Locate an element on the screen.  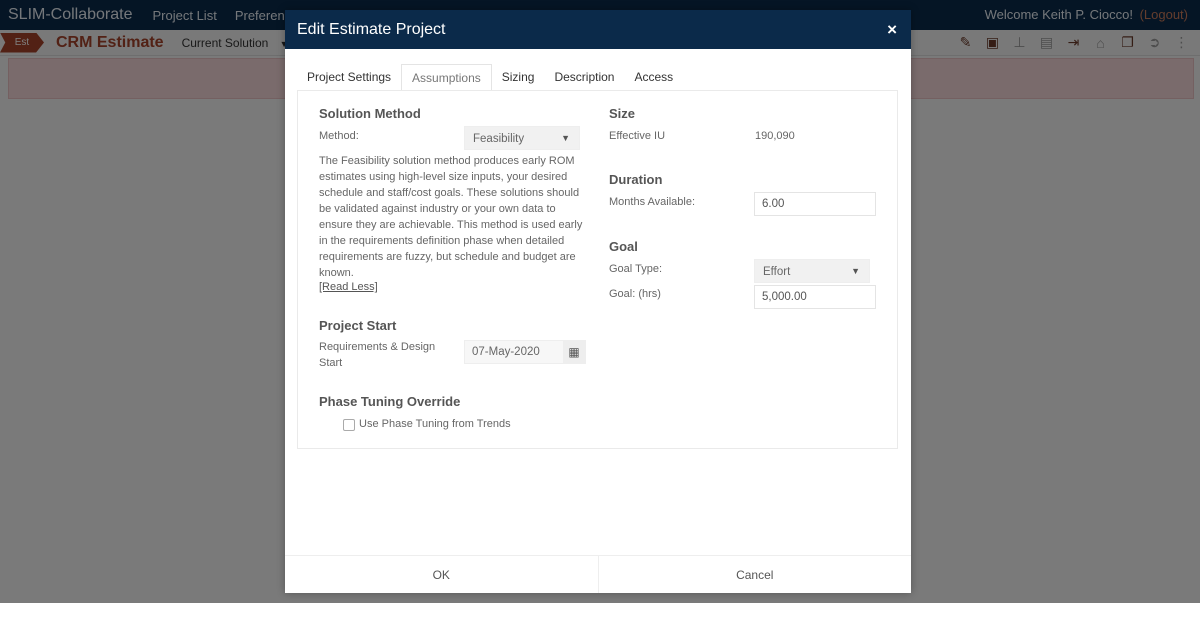
method-select-value: Feasibility is located at coordinates (499, 139).